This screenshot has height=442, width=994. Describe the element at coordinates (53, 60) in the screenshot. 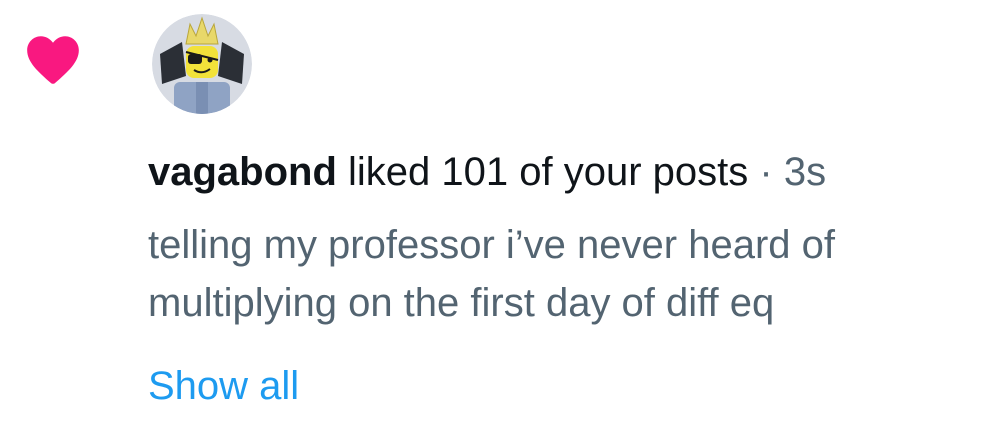

I see `heart-icon` at that location.